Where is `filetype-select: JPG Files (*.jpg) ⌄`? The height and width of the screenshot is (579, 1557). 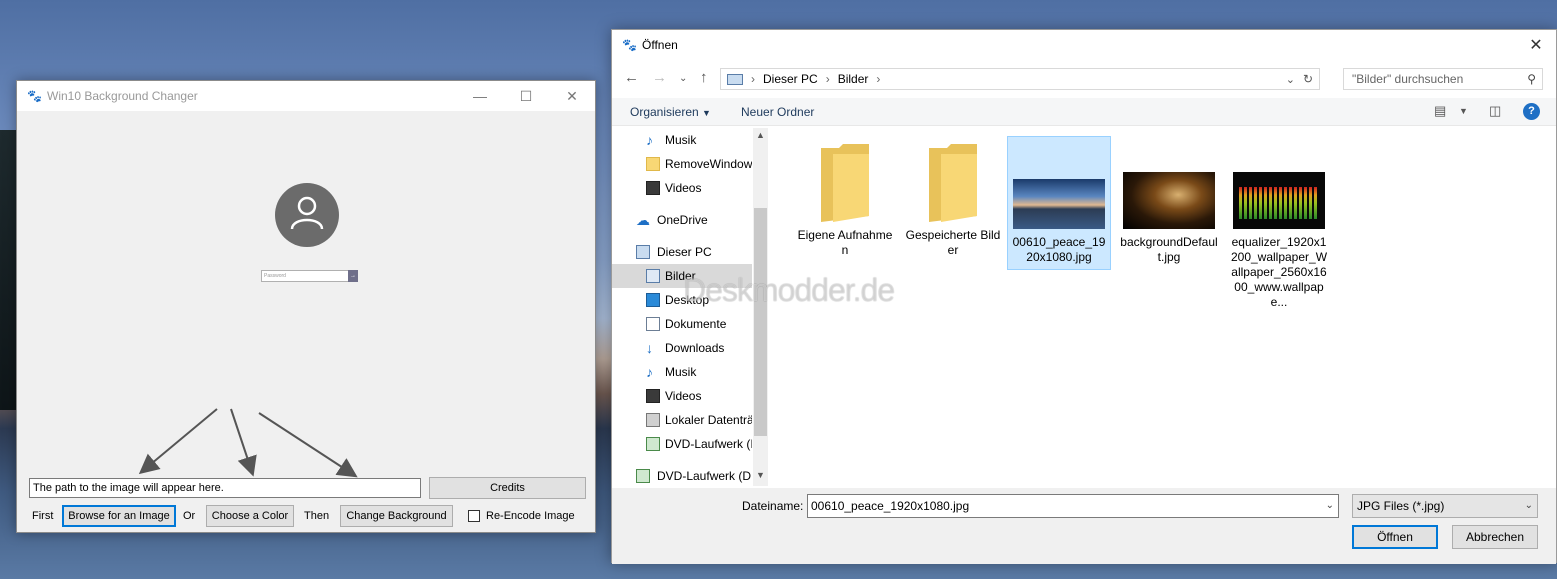 filetype-select: JPG Files (*.jpg) ⌄ is located at coordinates (1445, 506).